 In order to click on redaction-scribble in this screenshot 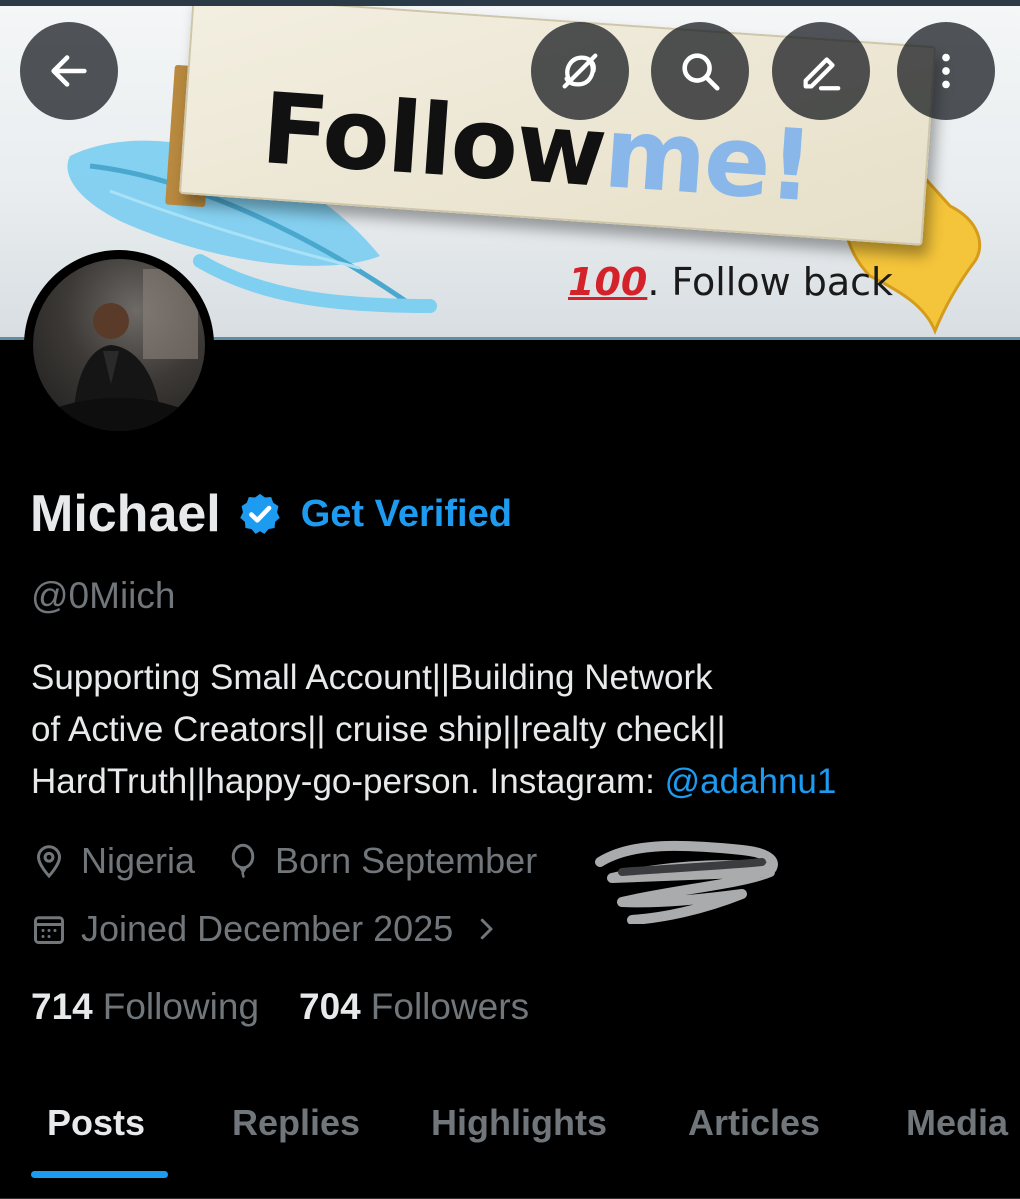, I will do `click(686, 882)`.